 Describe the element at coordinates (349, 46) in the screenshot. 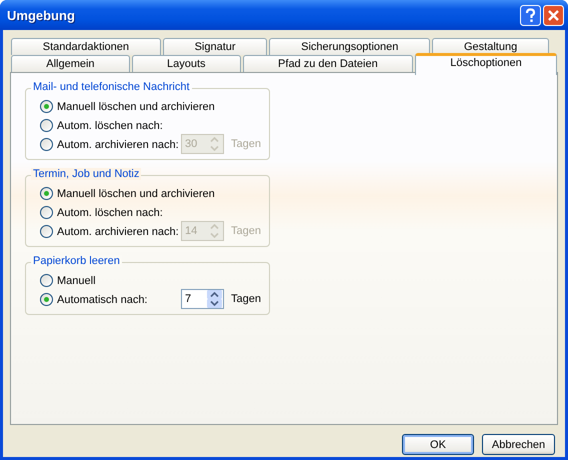

I see `tab: Sicherungsoptionen` at that location.